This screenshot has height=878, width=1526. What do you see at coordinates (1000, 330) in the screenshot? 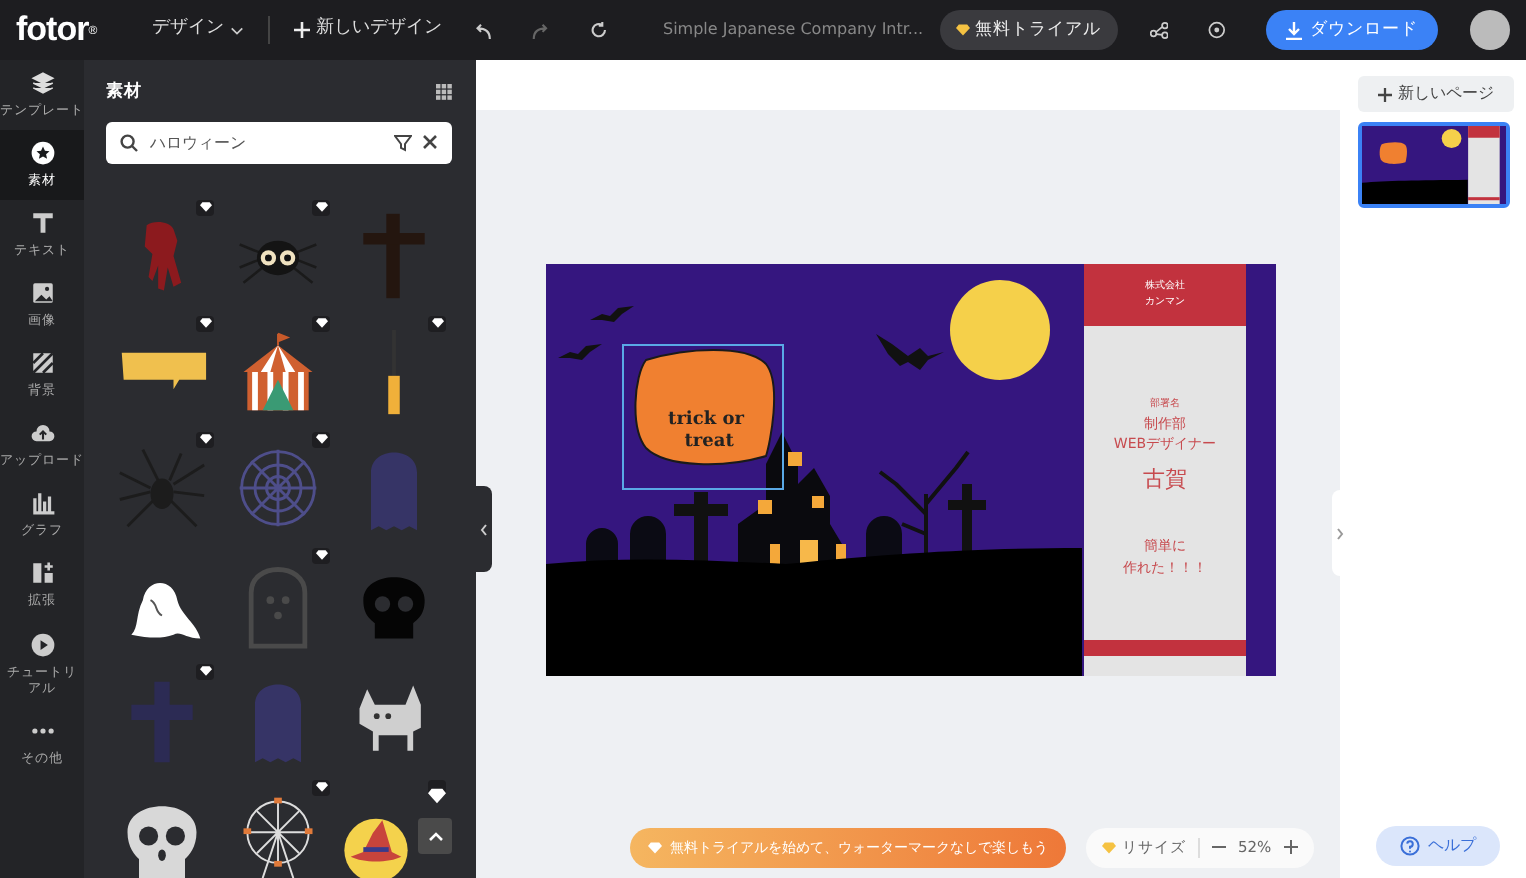
I see `moon-drawing` at bounding box center [1000, 330].